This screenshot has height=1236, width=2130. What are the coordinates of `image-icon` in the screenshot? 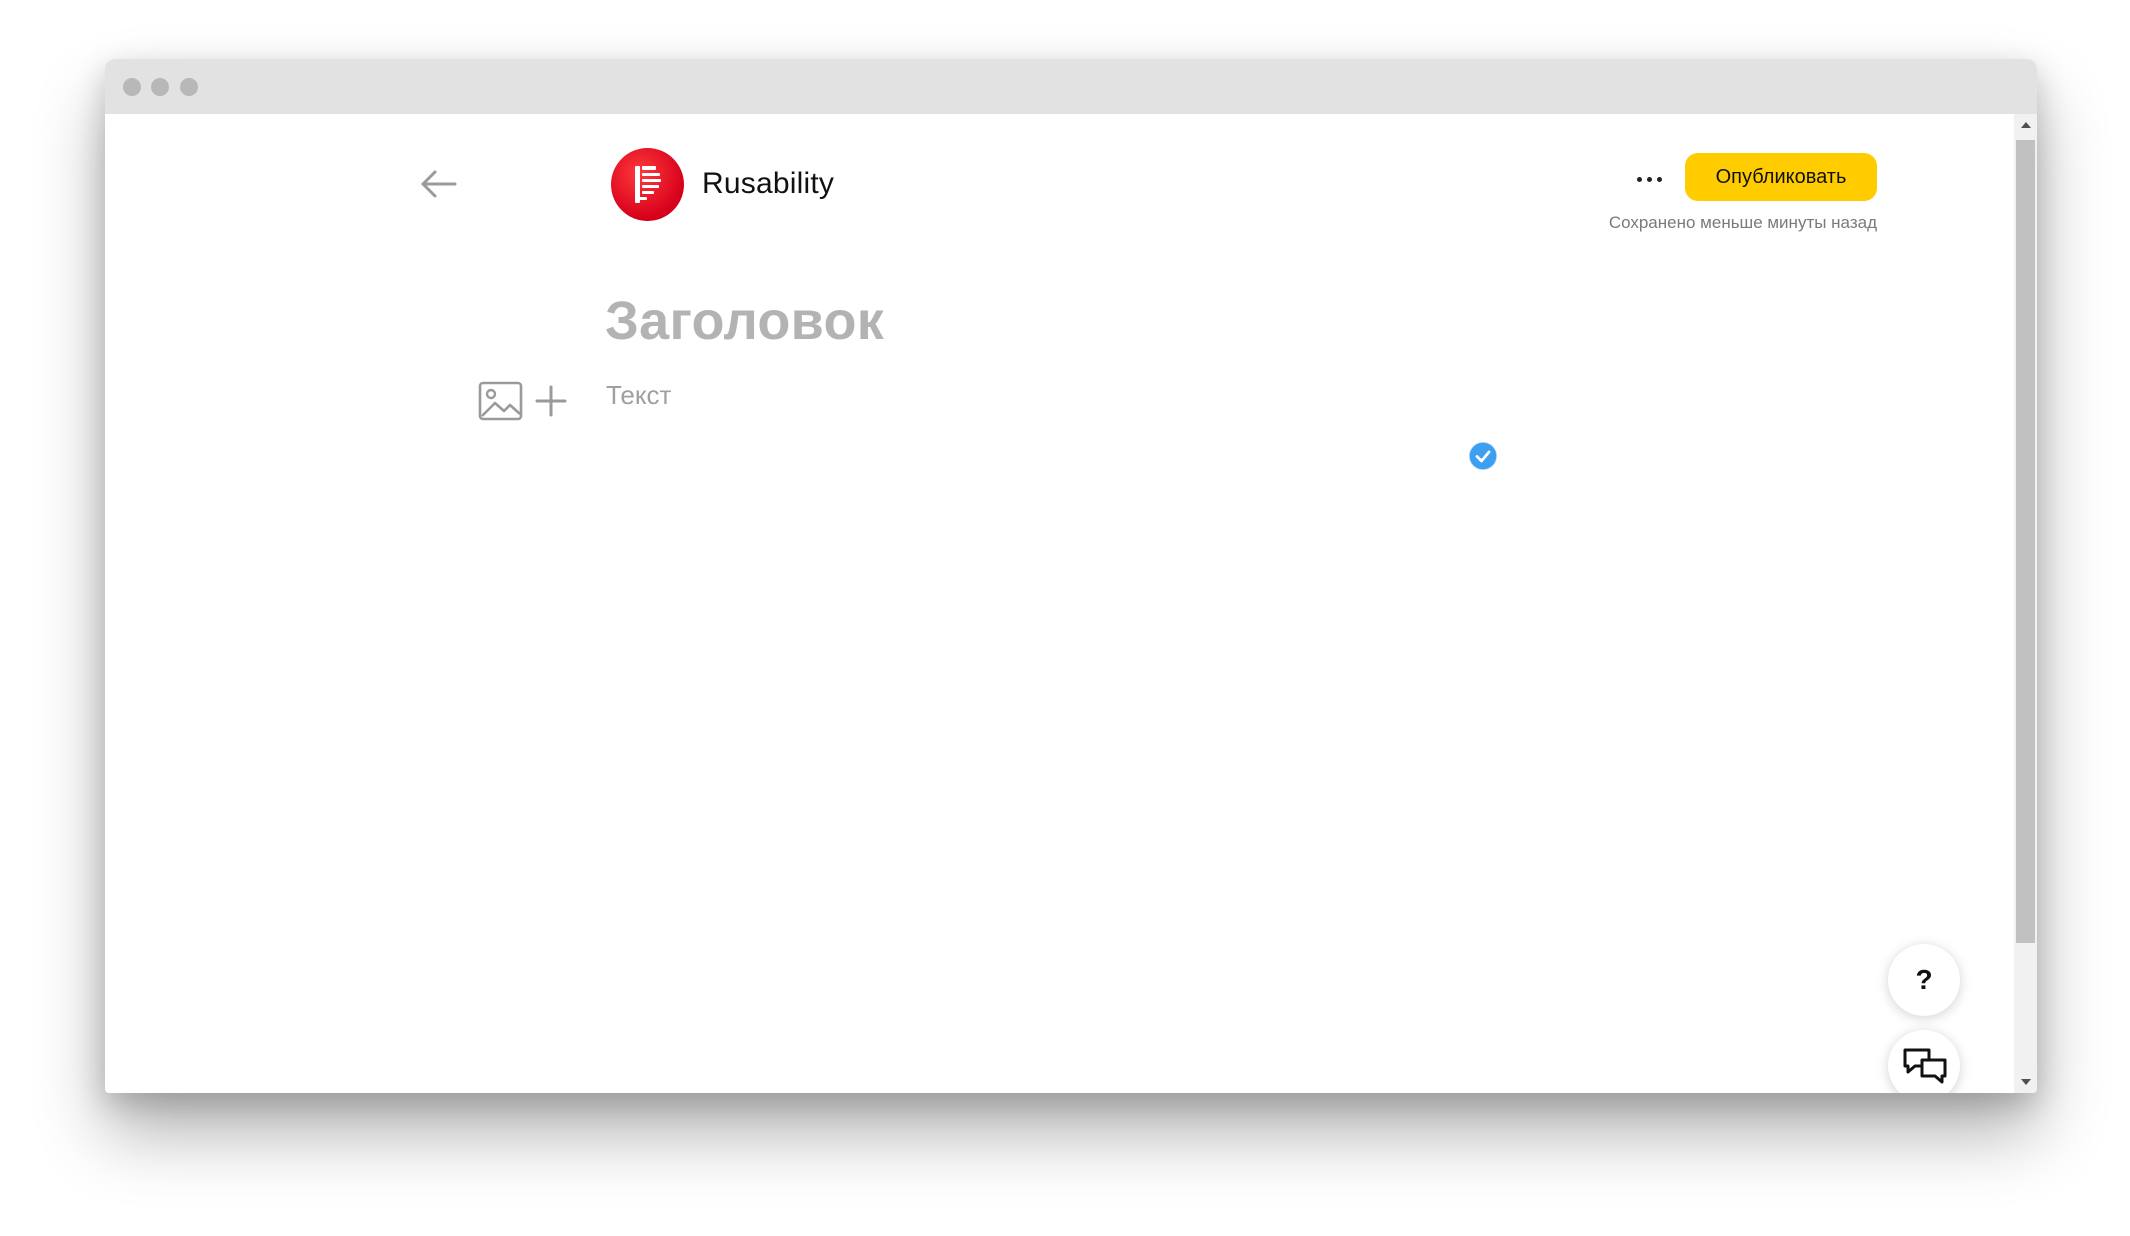 It's located at (500, 401).